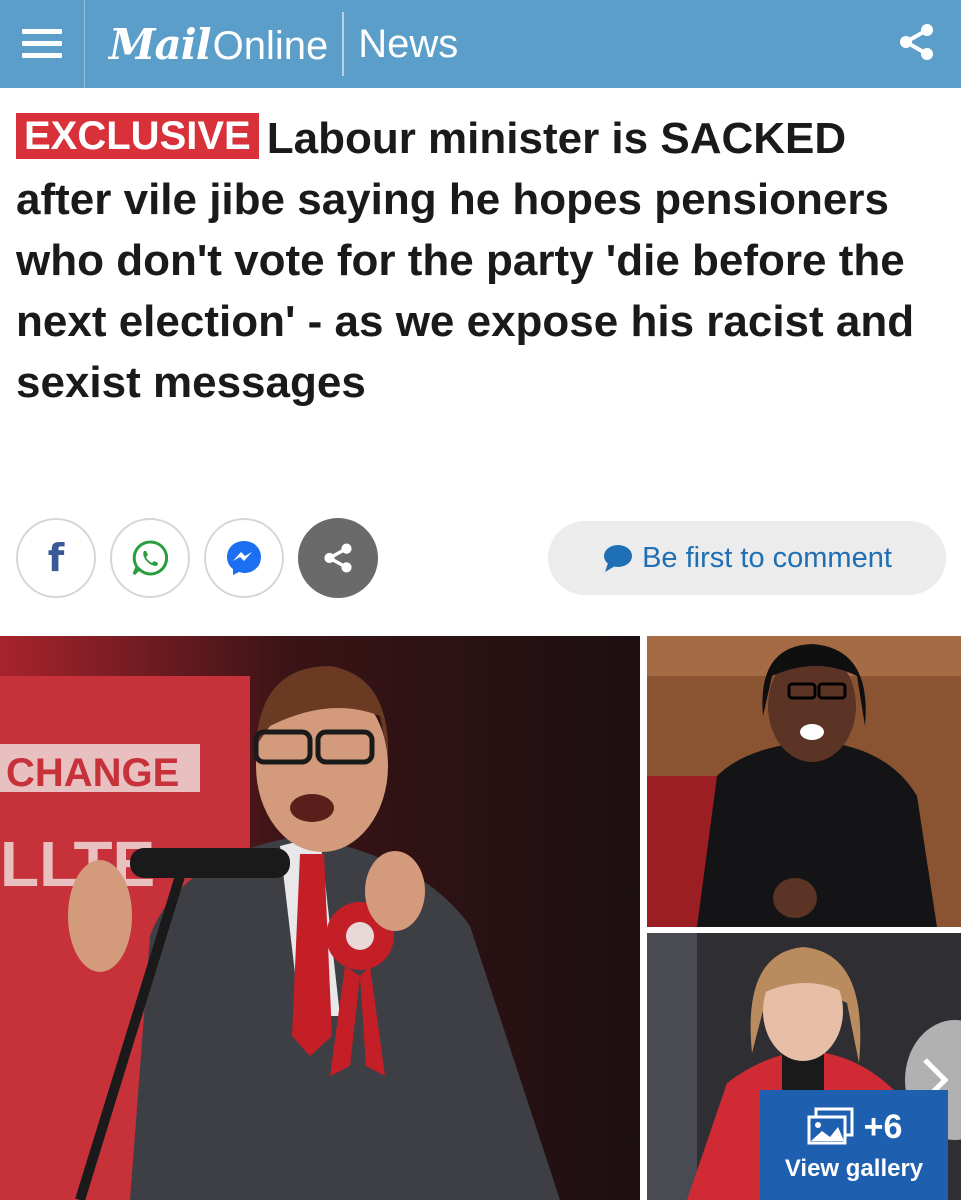 The height and width of the screenshot is (1200, 961). I want to click on hamburger-icon, so click(42, 44).